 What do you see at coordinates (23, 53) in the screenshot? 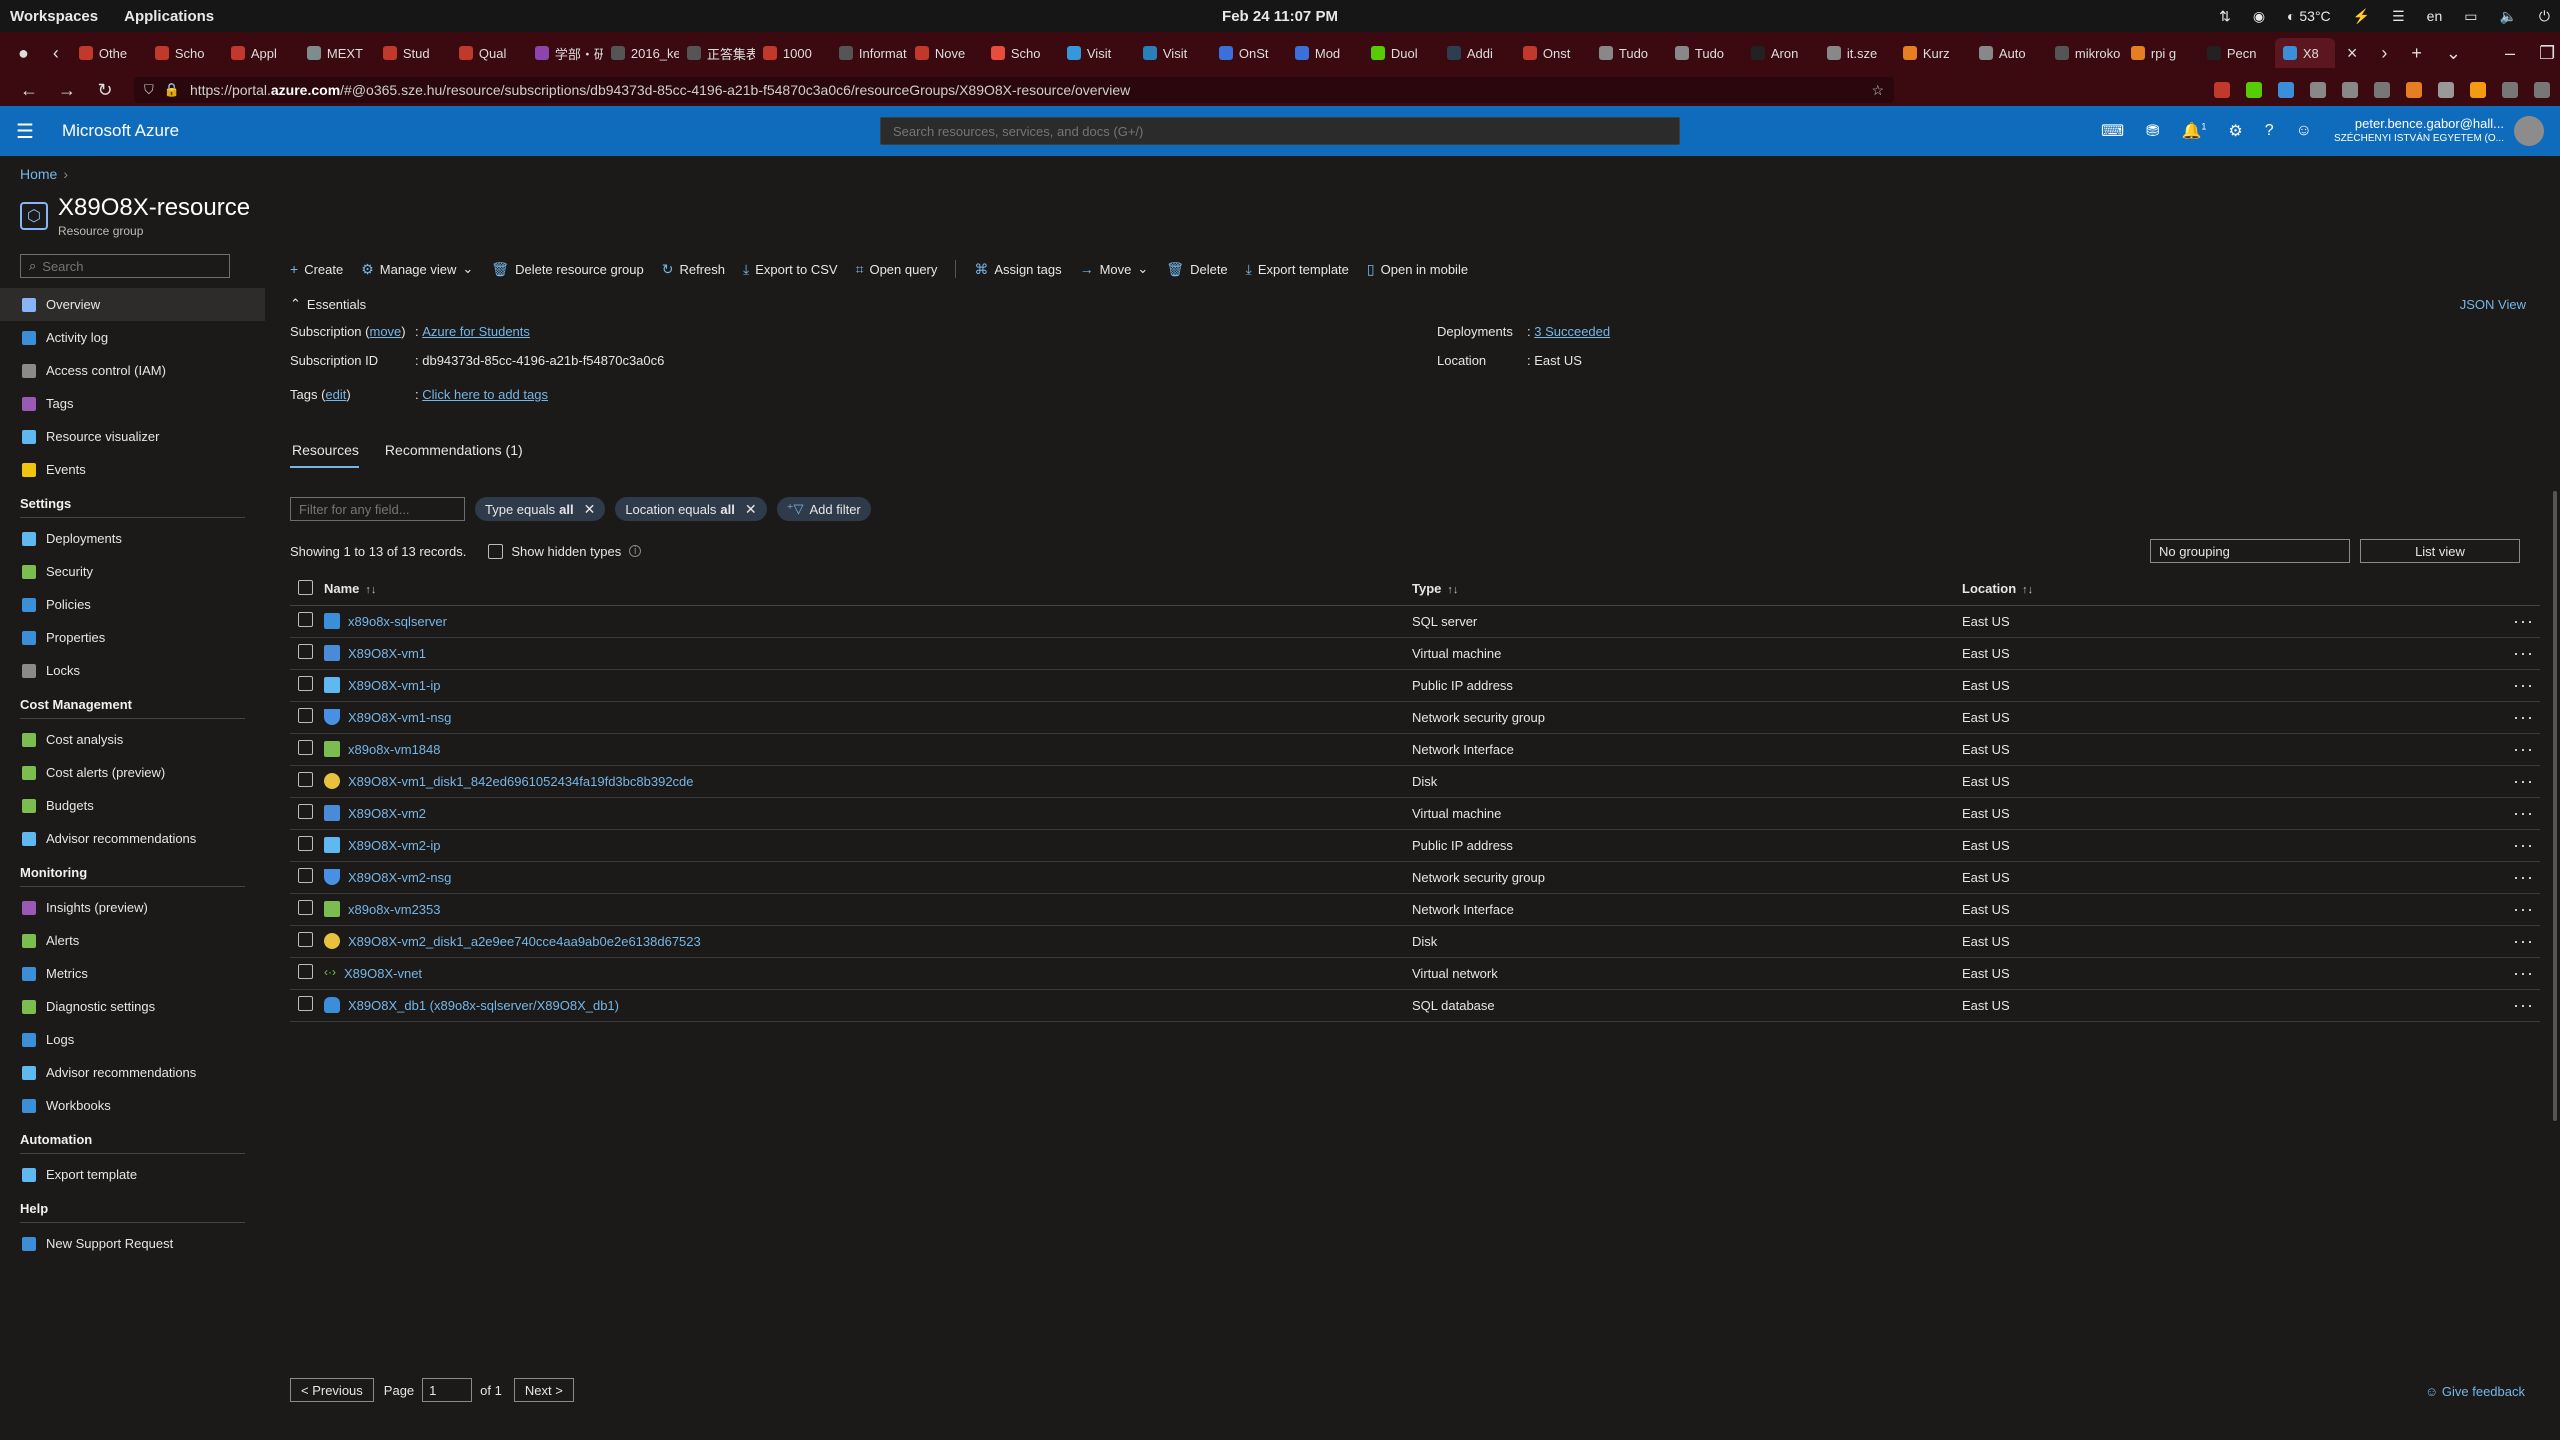
I see `firefox-icon: ●` at bounding box center [23, 53].